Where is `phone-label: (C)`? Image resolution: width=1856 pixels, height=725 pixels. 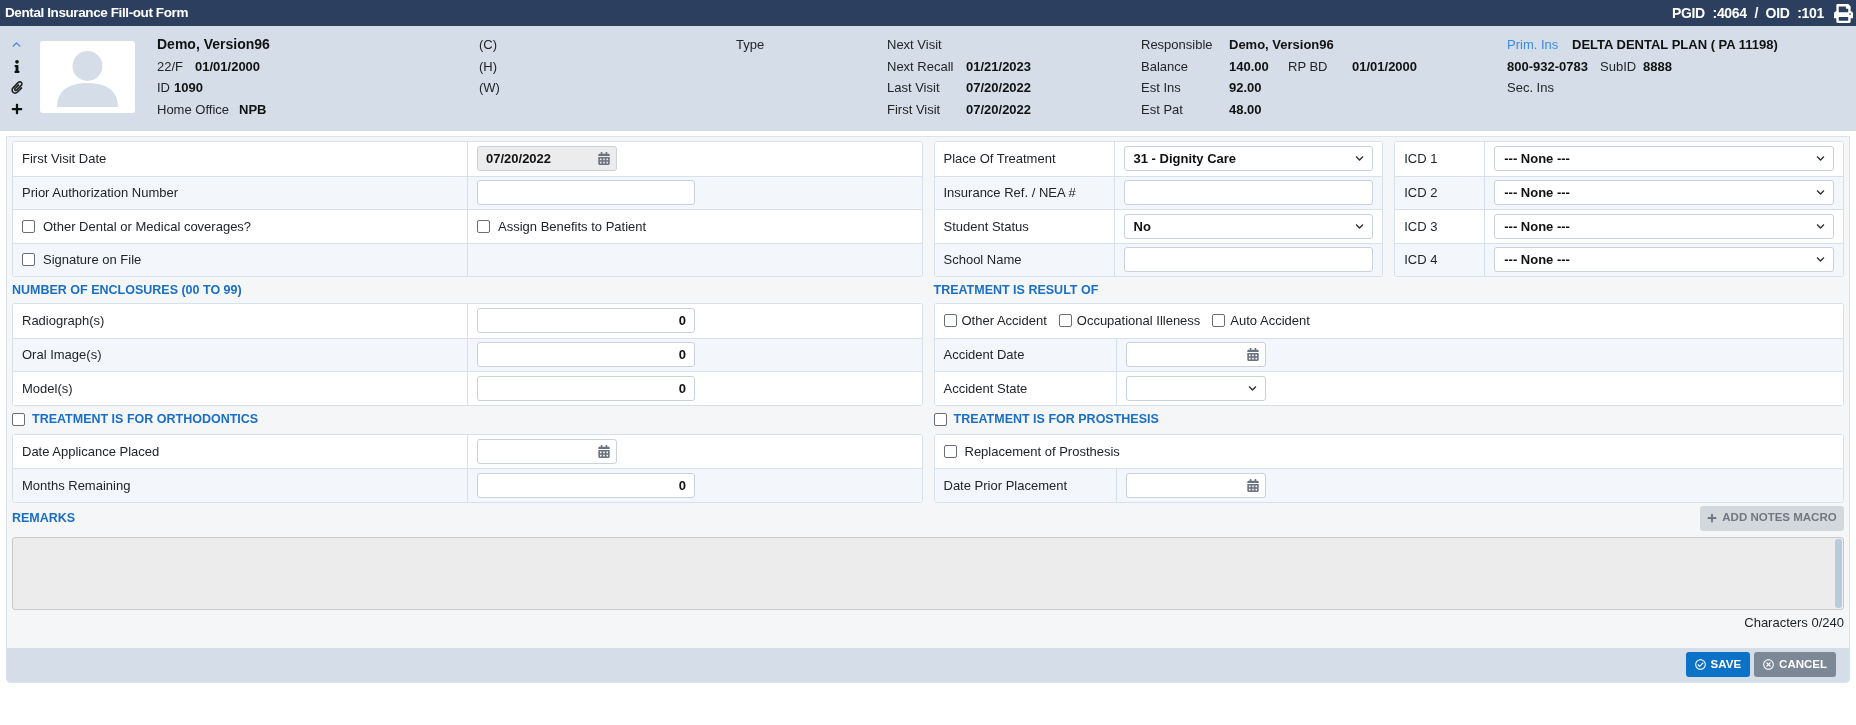
phone-label: (C) is located at coordinates (488, 45).